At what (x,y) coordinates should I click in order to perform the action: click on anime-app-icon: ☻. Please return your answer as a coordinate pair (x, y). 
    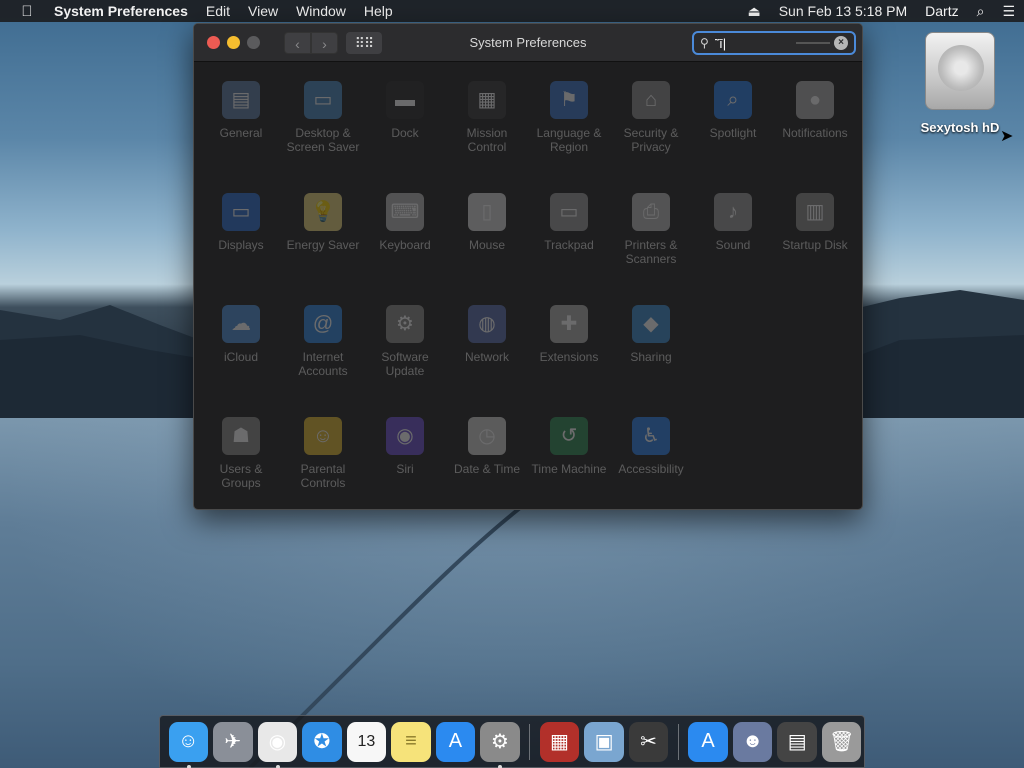
    Looking at the image, I should click on (752, 741).